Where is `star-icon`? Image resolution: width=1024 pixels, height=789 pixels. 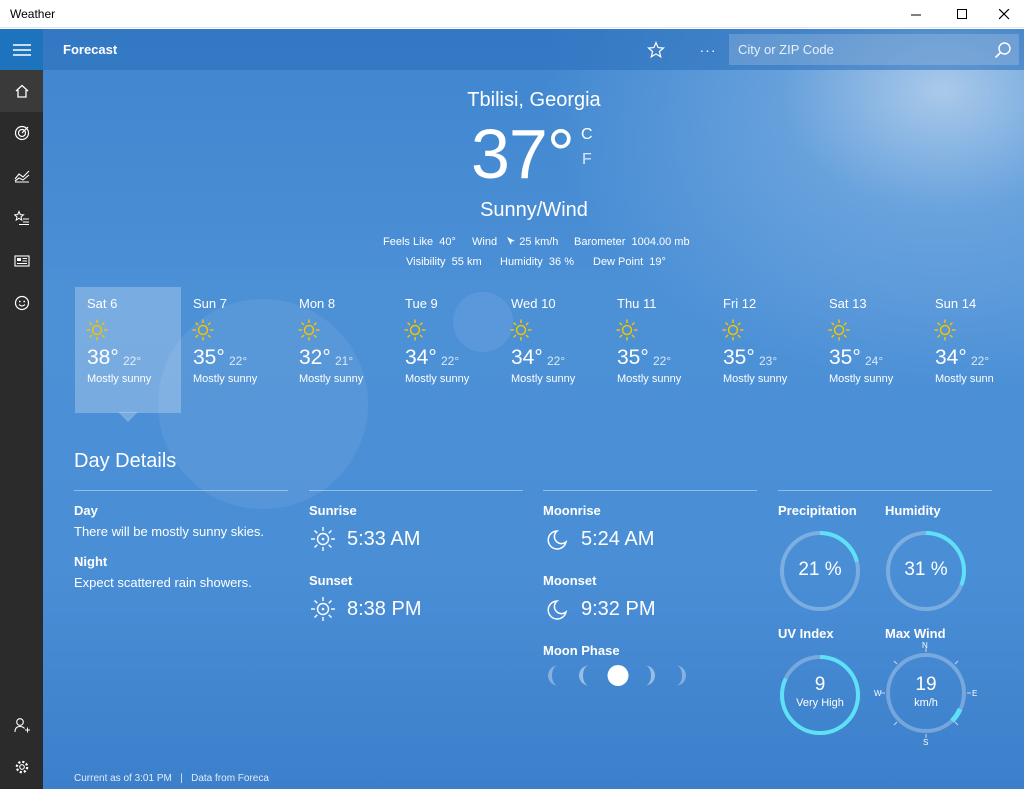 star-icon is located at coordinates (656, 50).